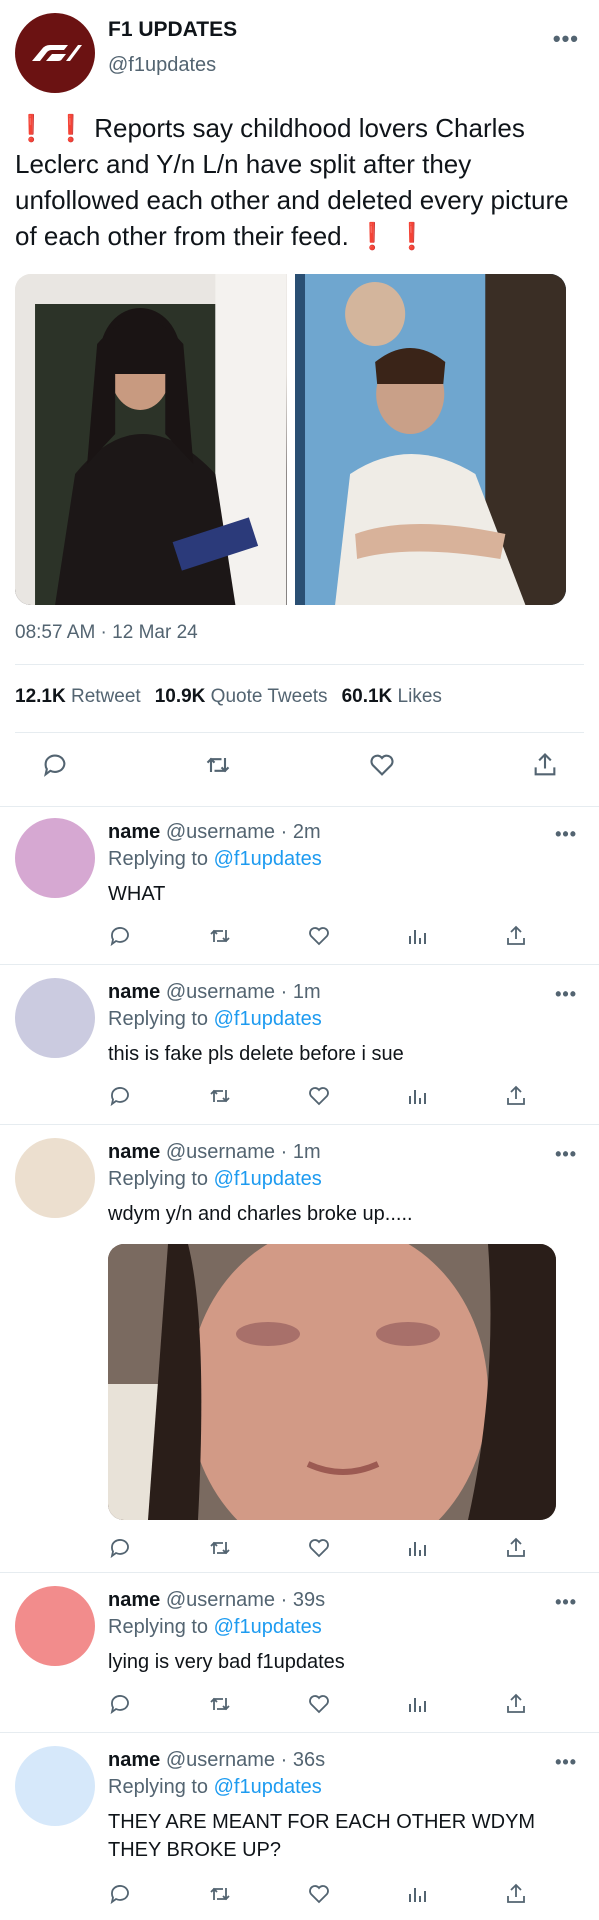  I want to click on reply-header: name @username · 36s, so click(216, 1760).